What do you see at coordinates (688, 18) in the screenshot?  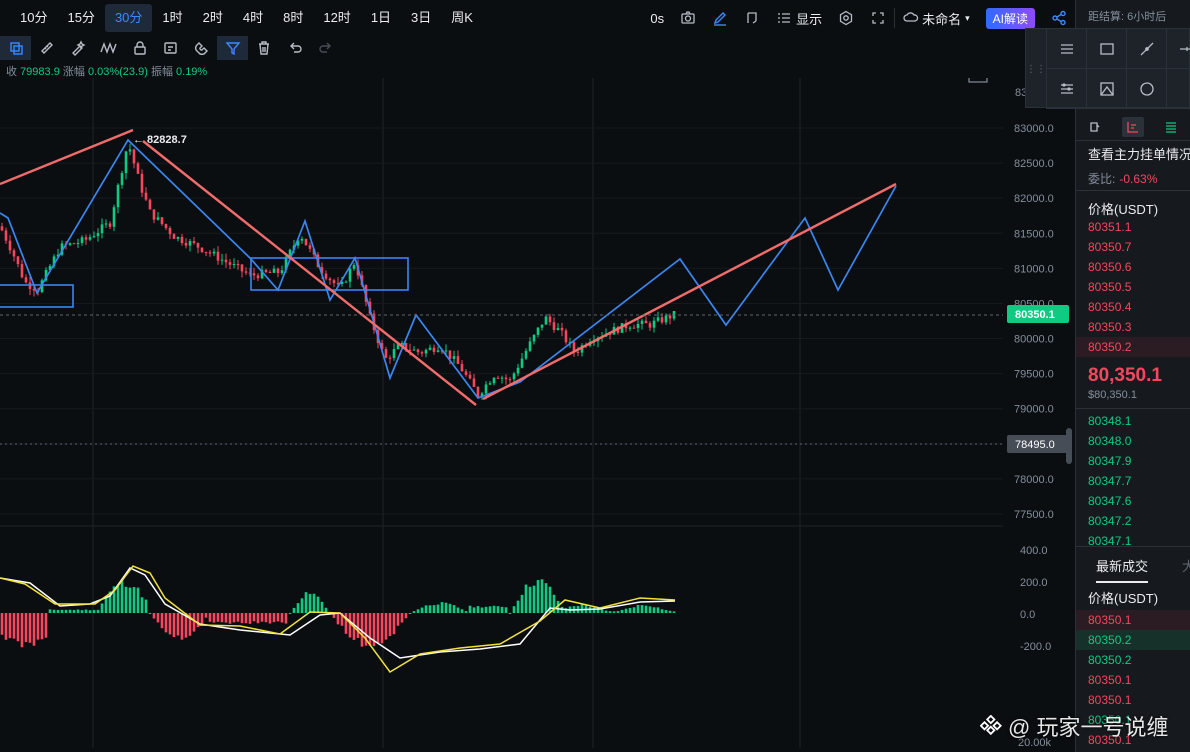 I see `camera-icon` at bounding box center [688, 18].